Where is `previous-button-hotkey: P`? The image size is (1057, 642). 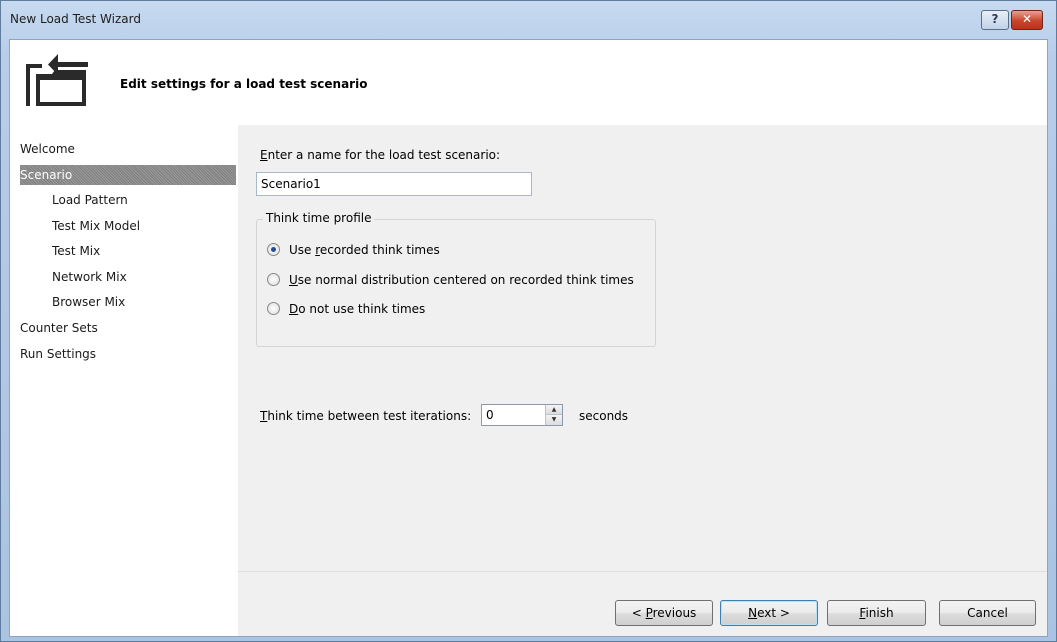 previous-button-hotkey: P is located at coordinates (649, 613).